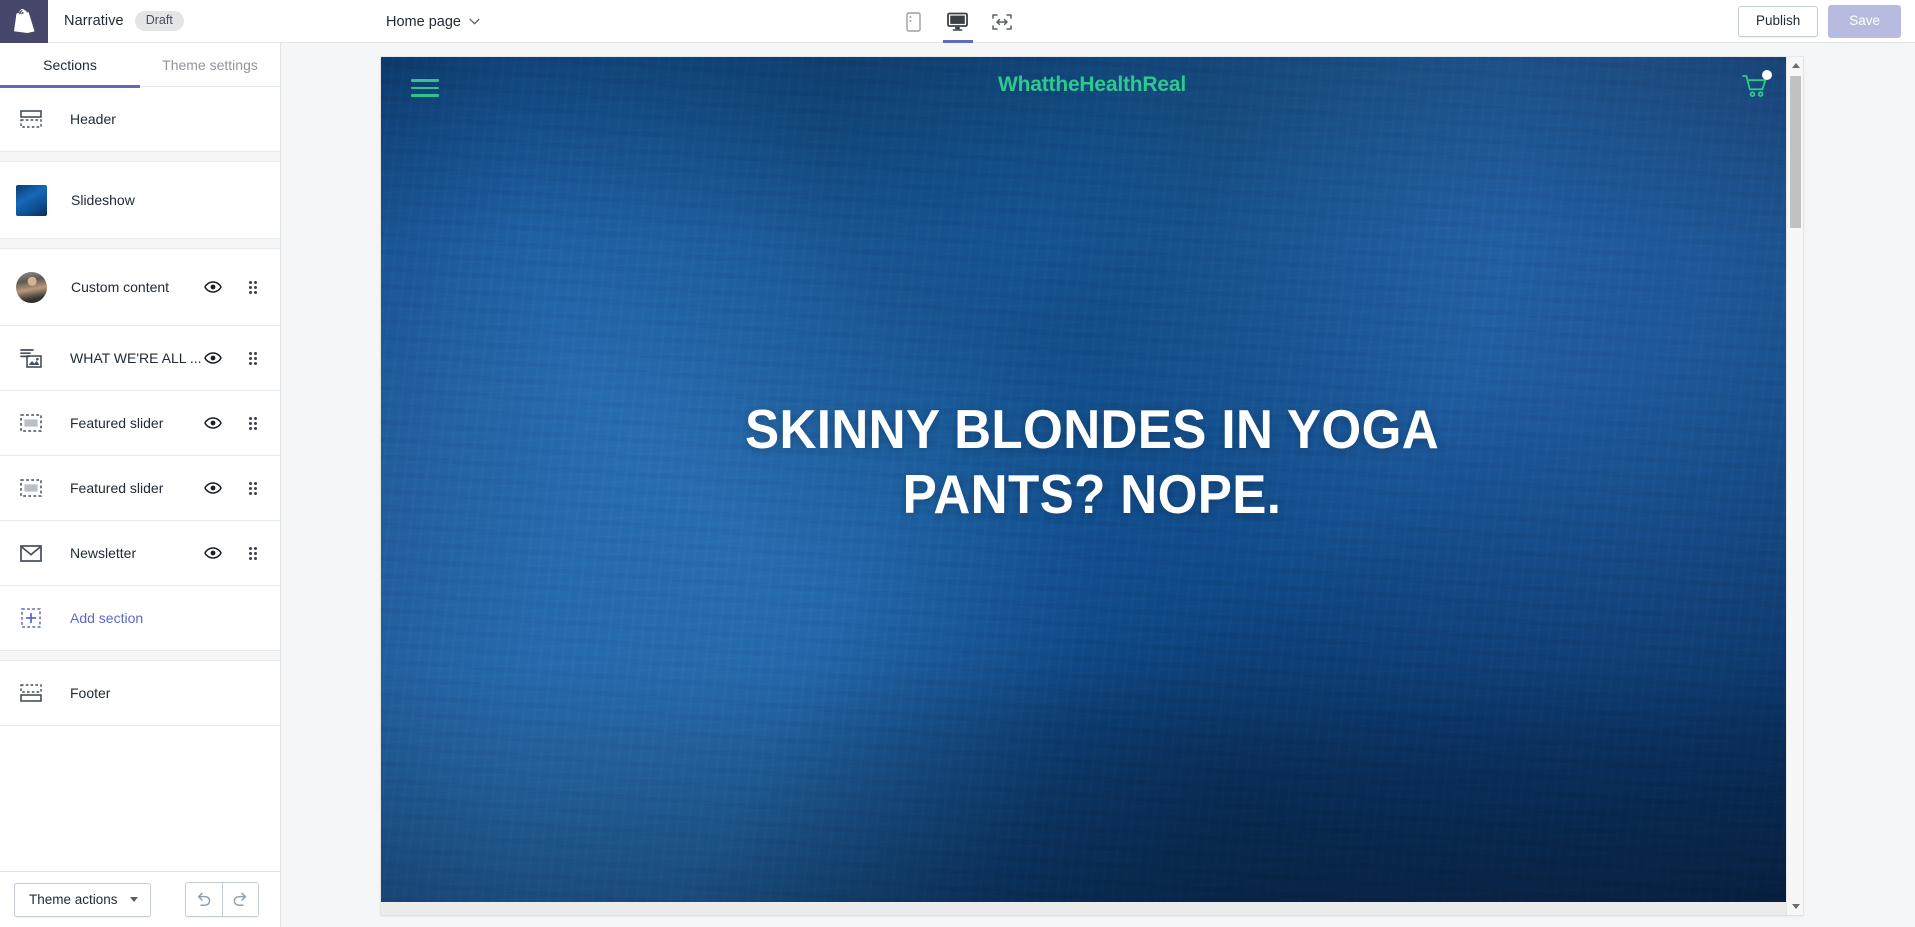 This screenshot has width=1915, height=927. What do you see at coordinates (1092, 908) in the screenshot?
I see `next-section-placeholder` at bounding box center [1092, 908].